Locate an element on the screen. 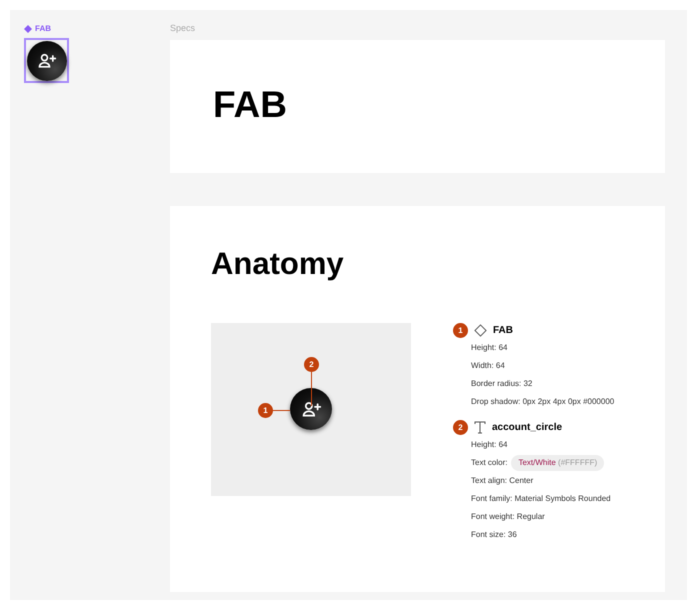 Image resolution: width=693 pixels, height=606 pixels. specs-label: Specs is located at coordinates (183, 29).